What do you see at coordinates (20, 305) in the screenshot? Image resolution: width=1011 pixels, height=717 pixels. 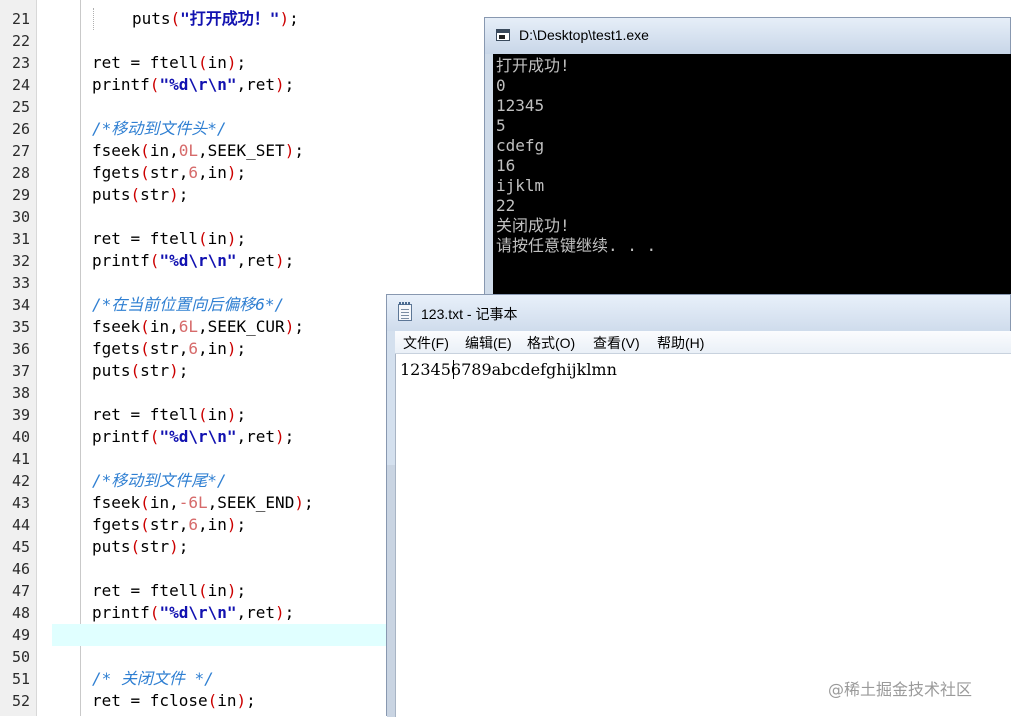 I see `line-number: 34` at bounding box center [20, 305].